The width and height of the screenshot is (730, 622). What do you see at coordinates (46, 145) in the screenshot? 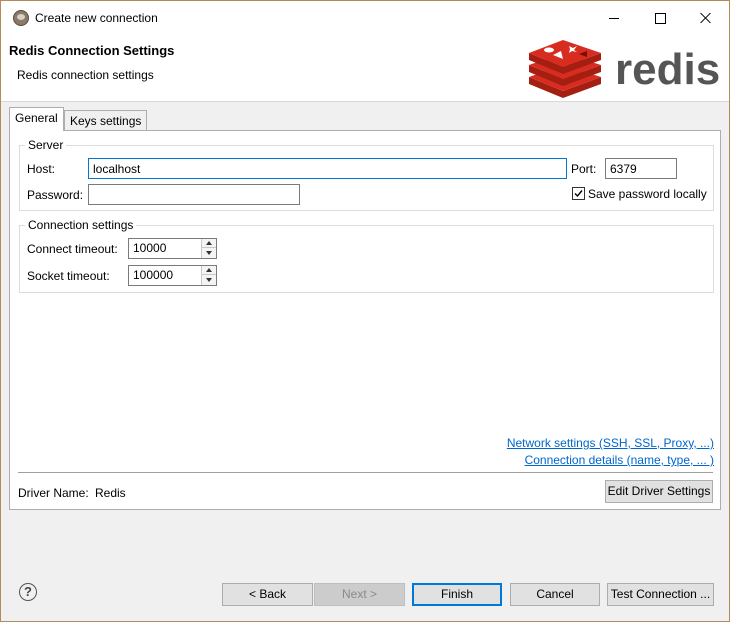
I see `server-group-label: Server` at bounding box center [46, 145].